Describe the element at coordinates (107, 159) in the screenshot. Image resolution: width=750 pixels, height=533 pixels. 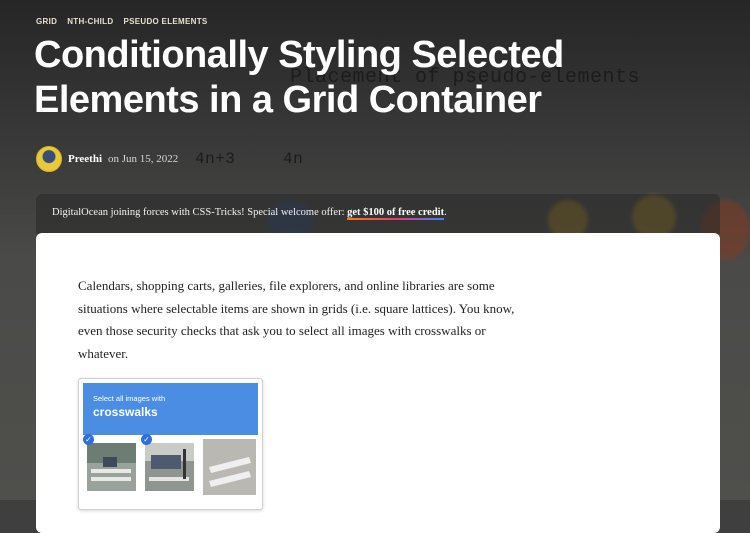
I see `byline: Preethi on Jun 15, 2022` at that location.